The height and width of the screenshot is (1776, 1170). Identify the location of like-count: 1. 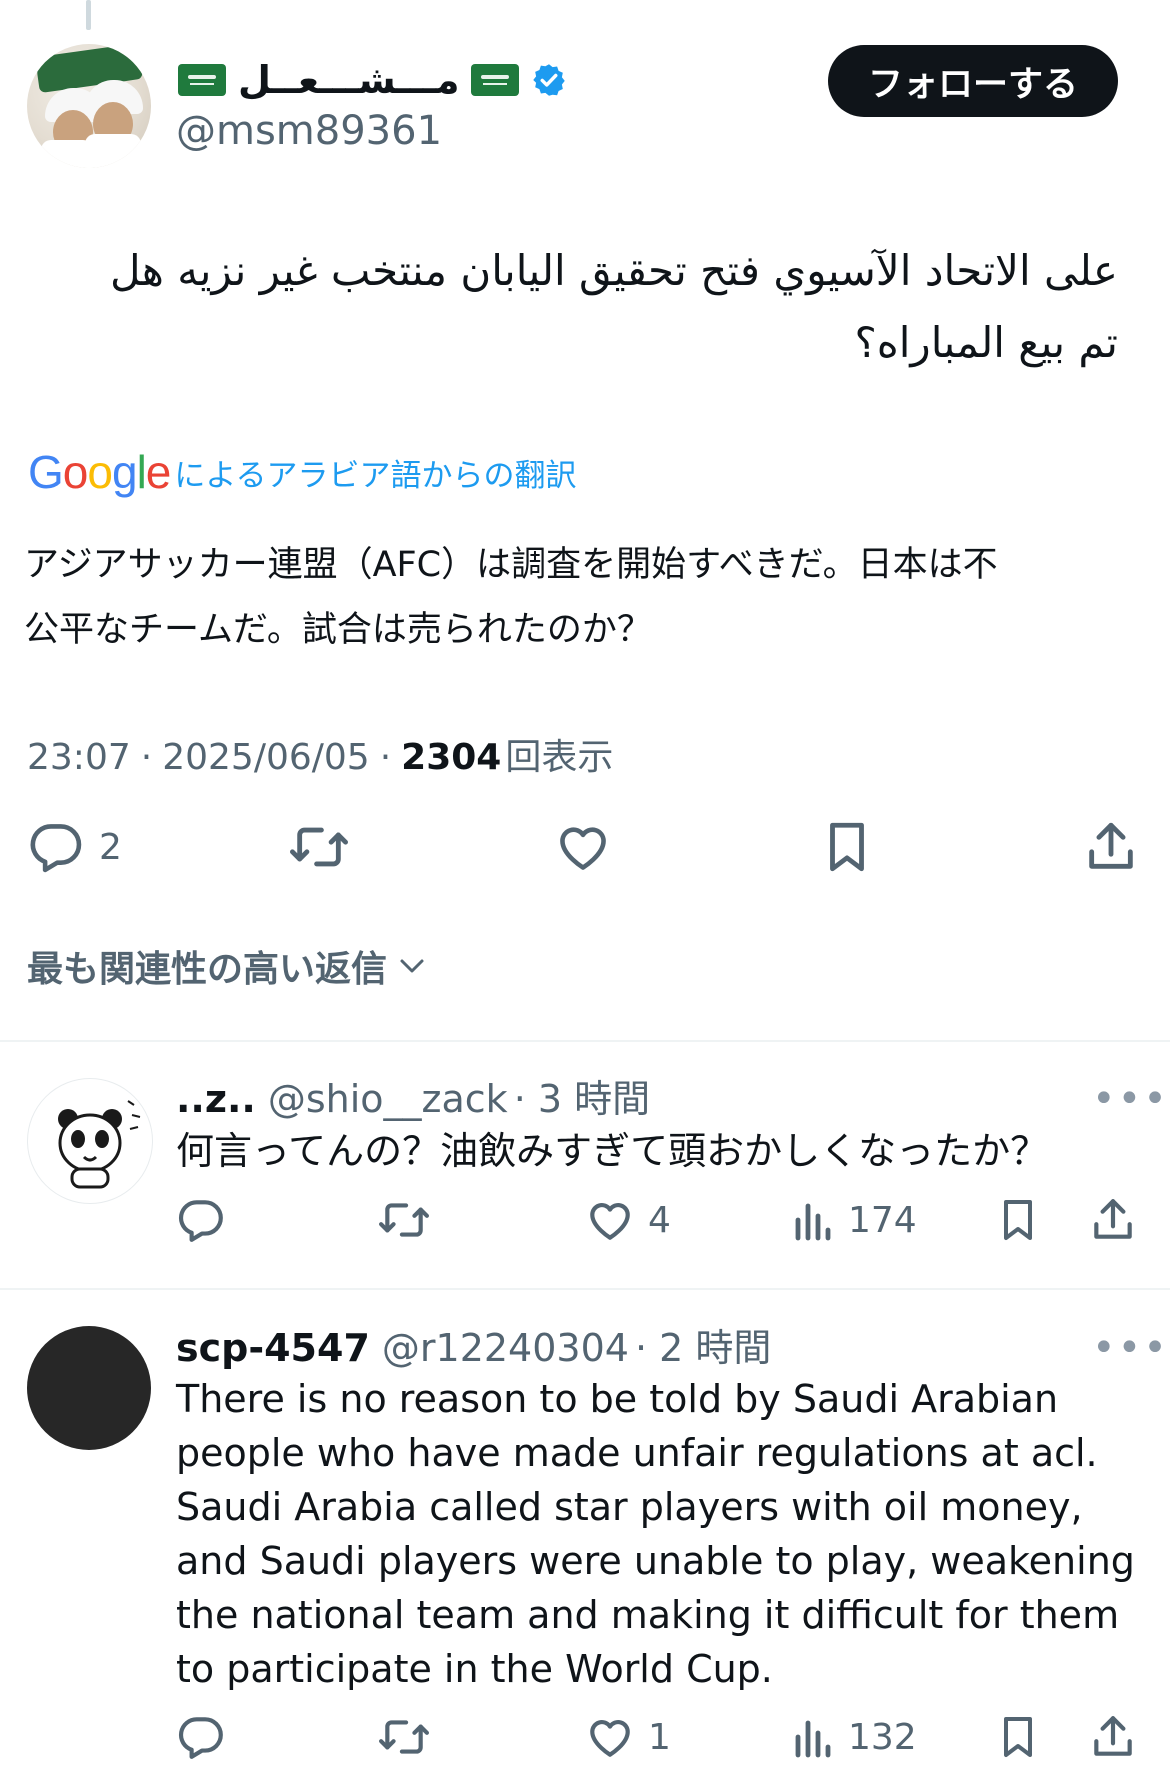
(659, 1737).